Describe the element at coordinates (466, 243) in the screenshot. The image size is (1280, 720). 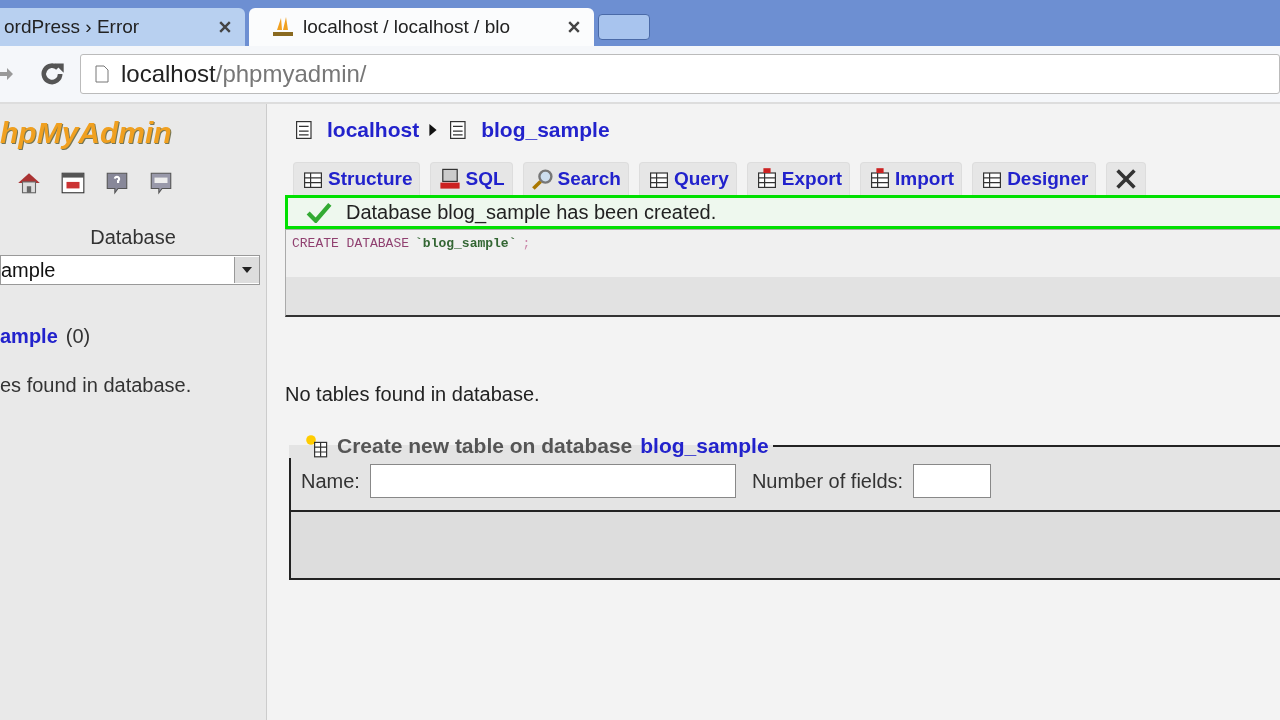
I see `sql-identifier: `blog_sample`` at that location.